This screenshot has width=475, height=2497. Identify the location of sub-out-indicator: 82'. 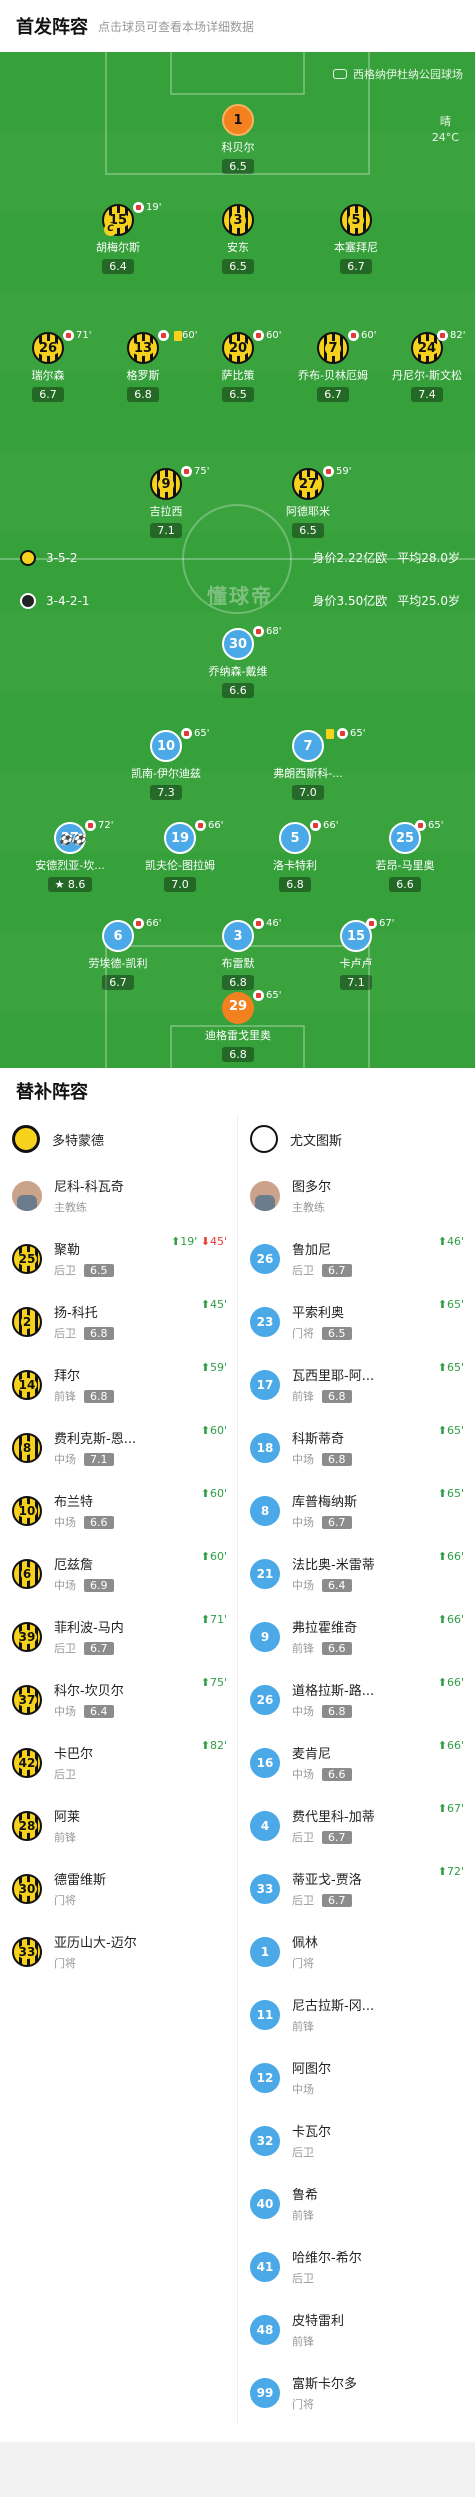
(451, 335).